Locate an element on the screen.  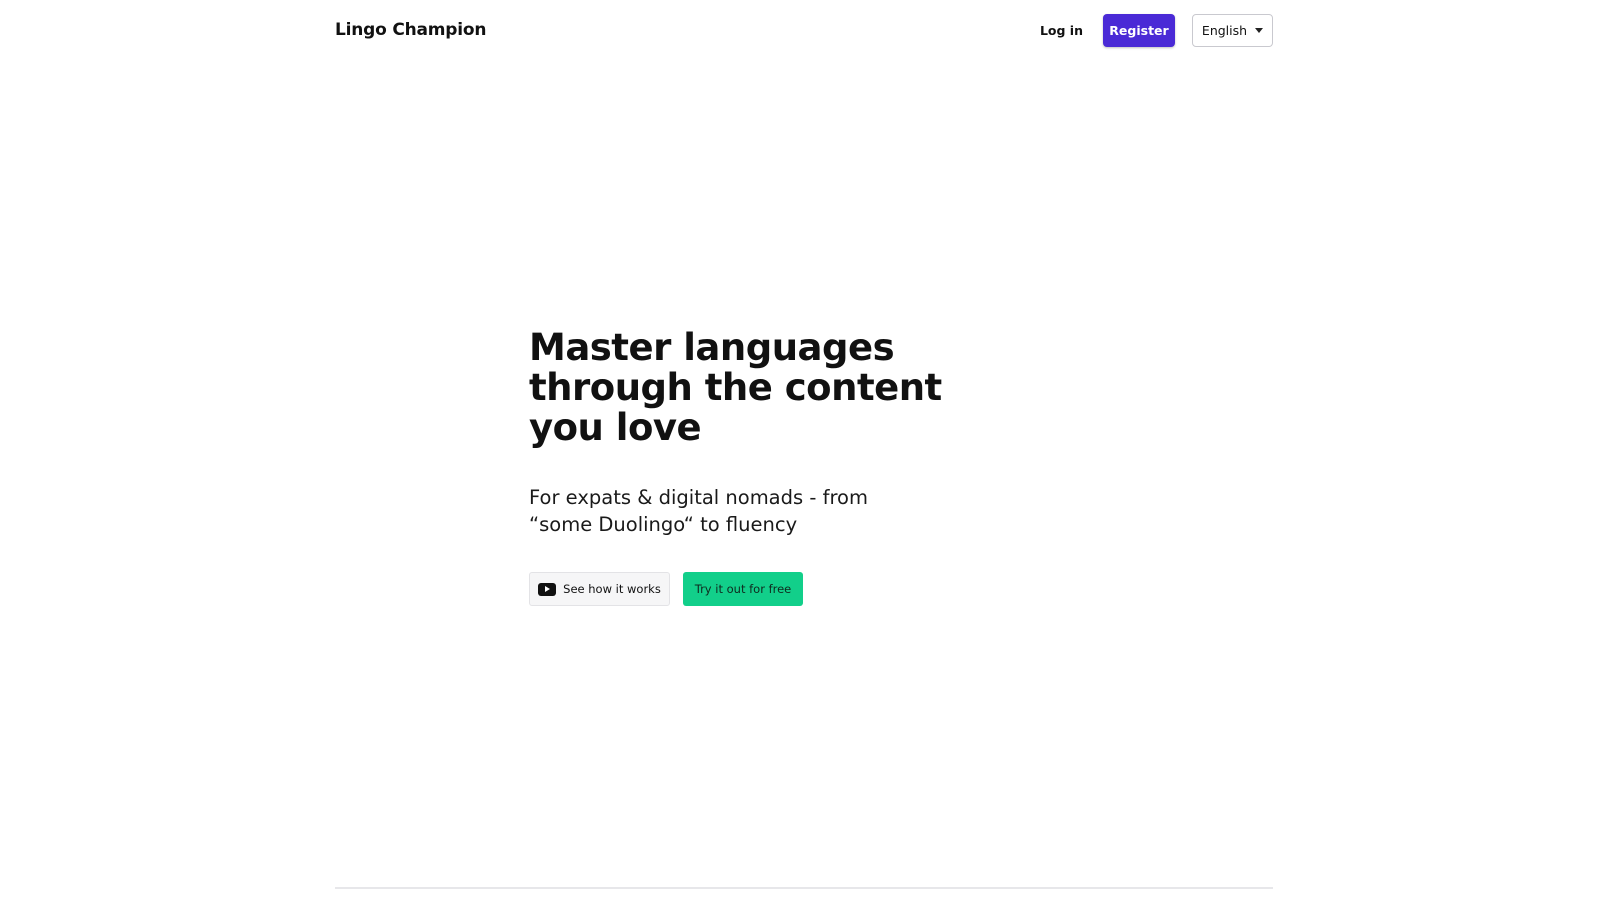
youtube-play-icon is located at coordinates (547, 589).